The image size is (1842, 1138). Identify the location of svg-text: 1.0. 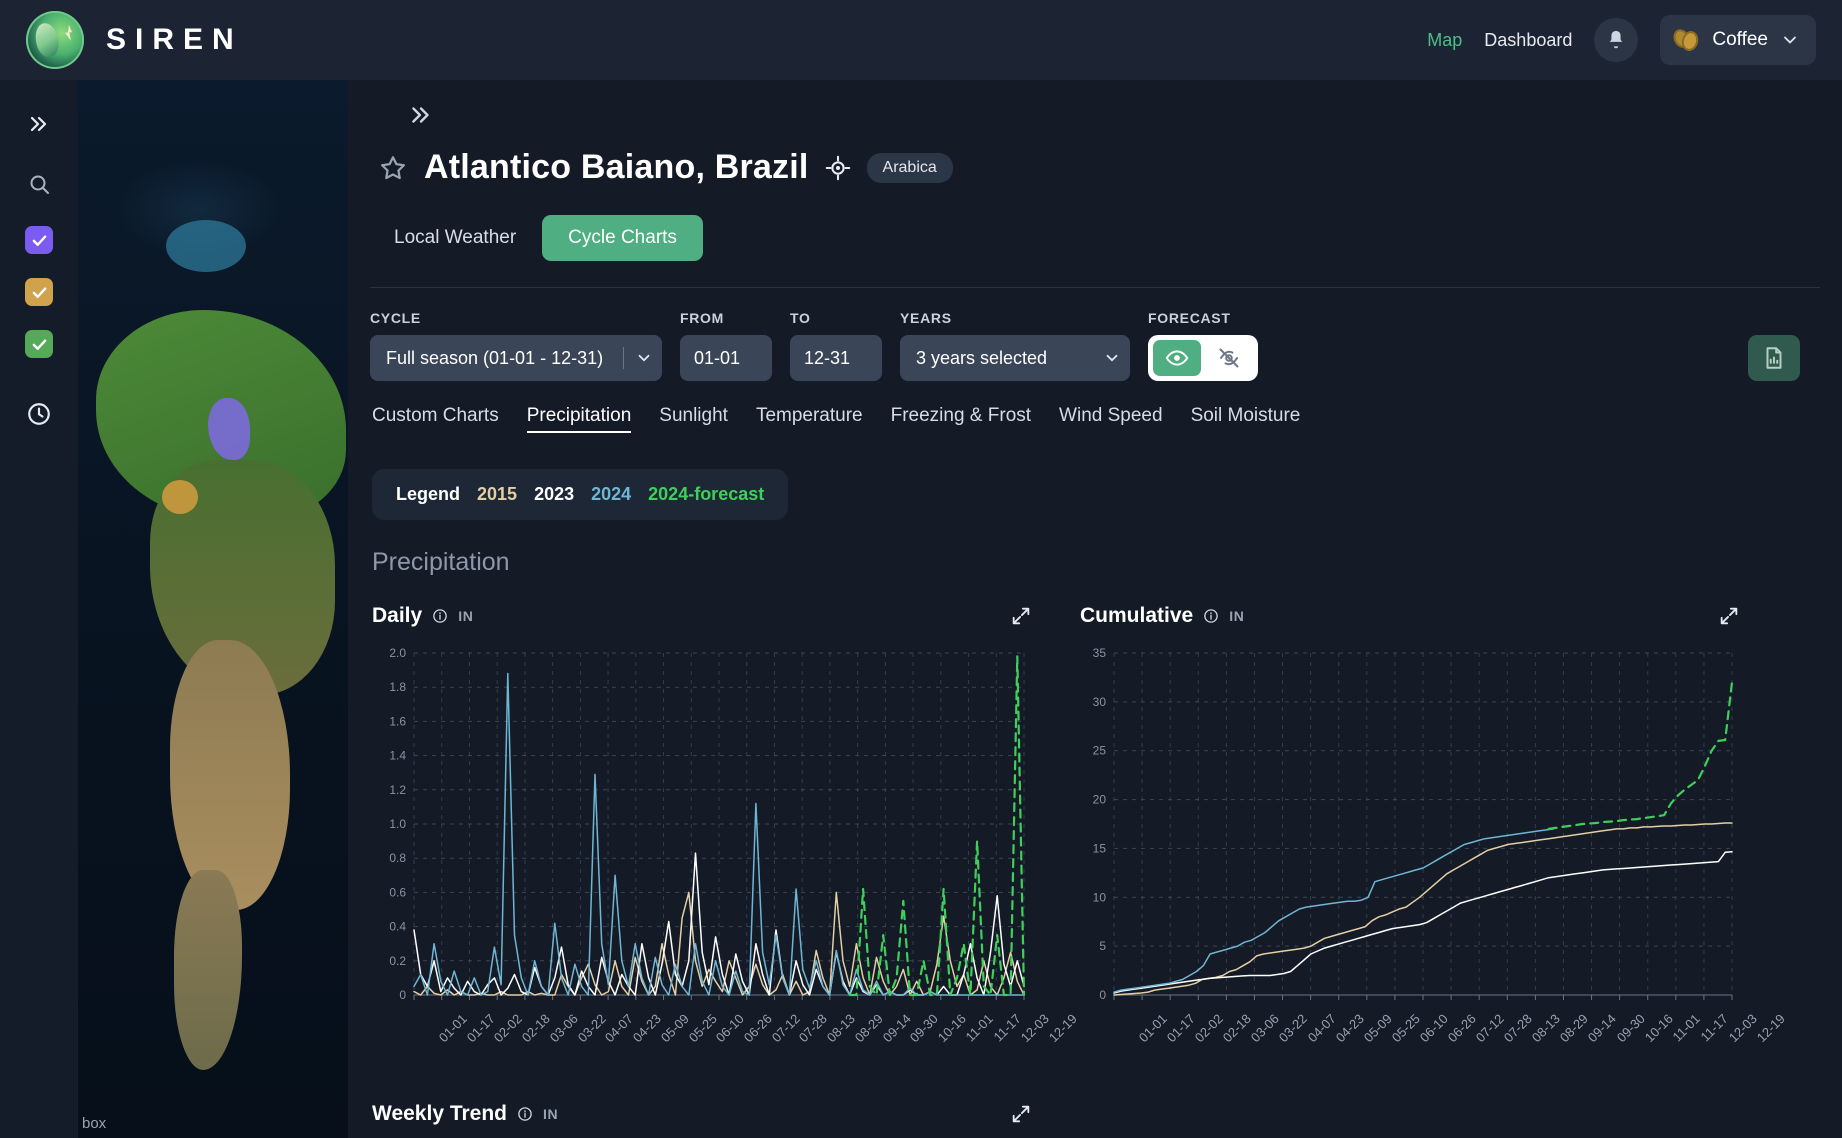
(397, 824).